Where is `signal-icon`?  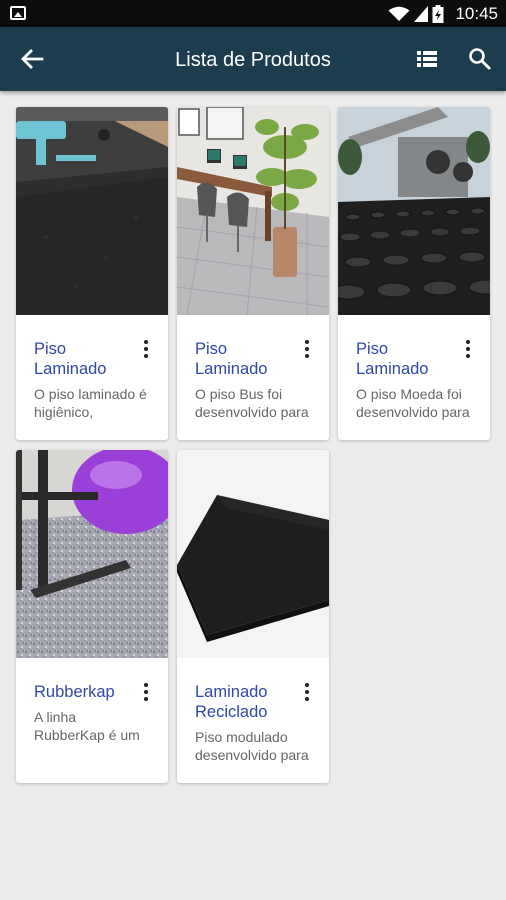 signal-icon is located at coordinates (421, 14).